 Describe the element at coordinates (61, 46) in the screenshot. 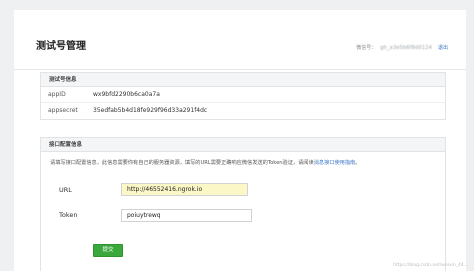

I see `page-title: 测试号管理` at that location.